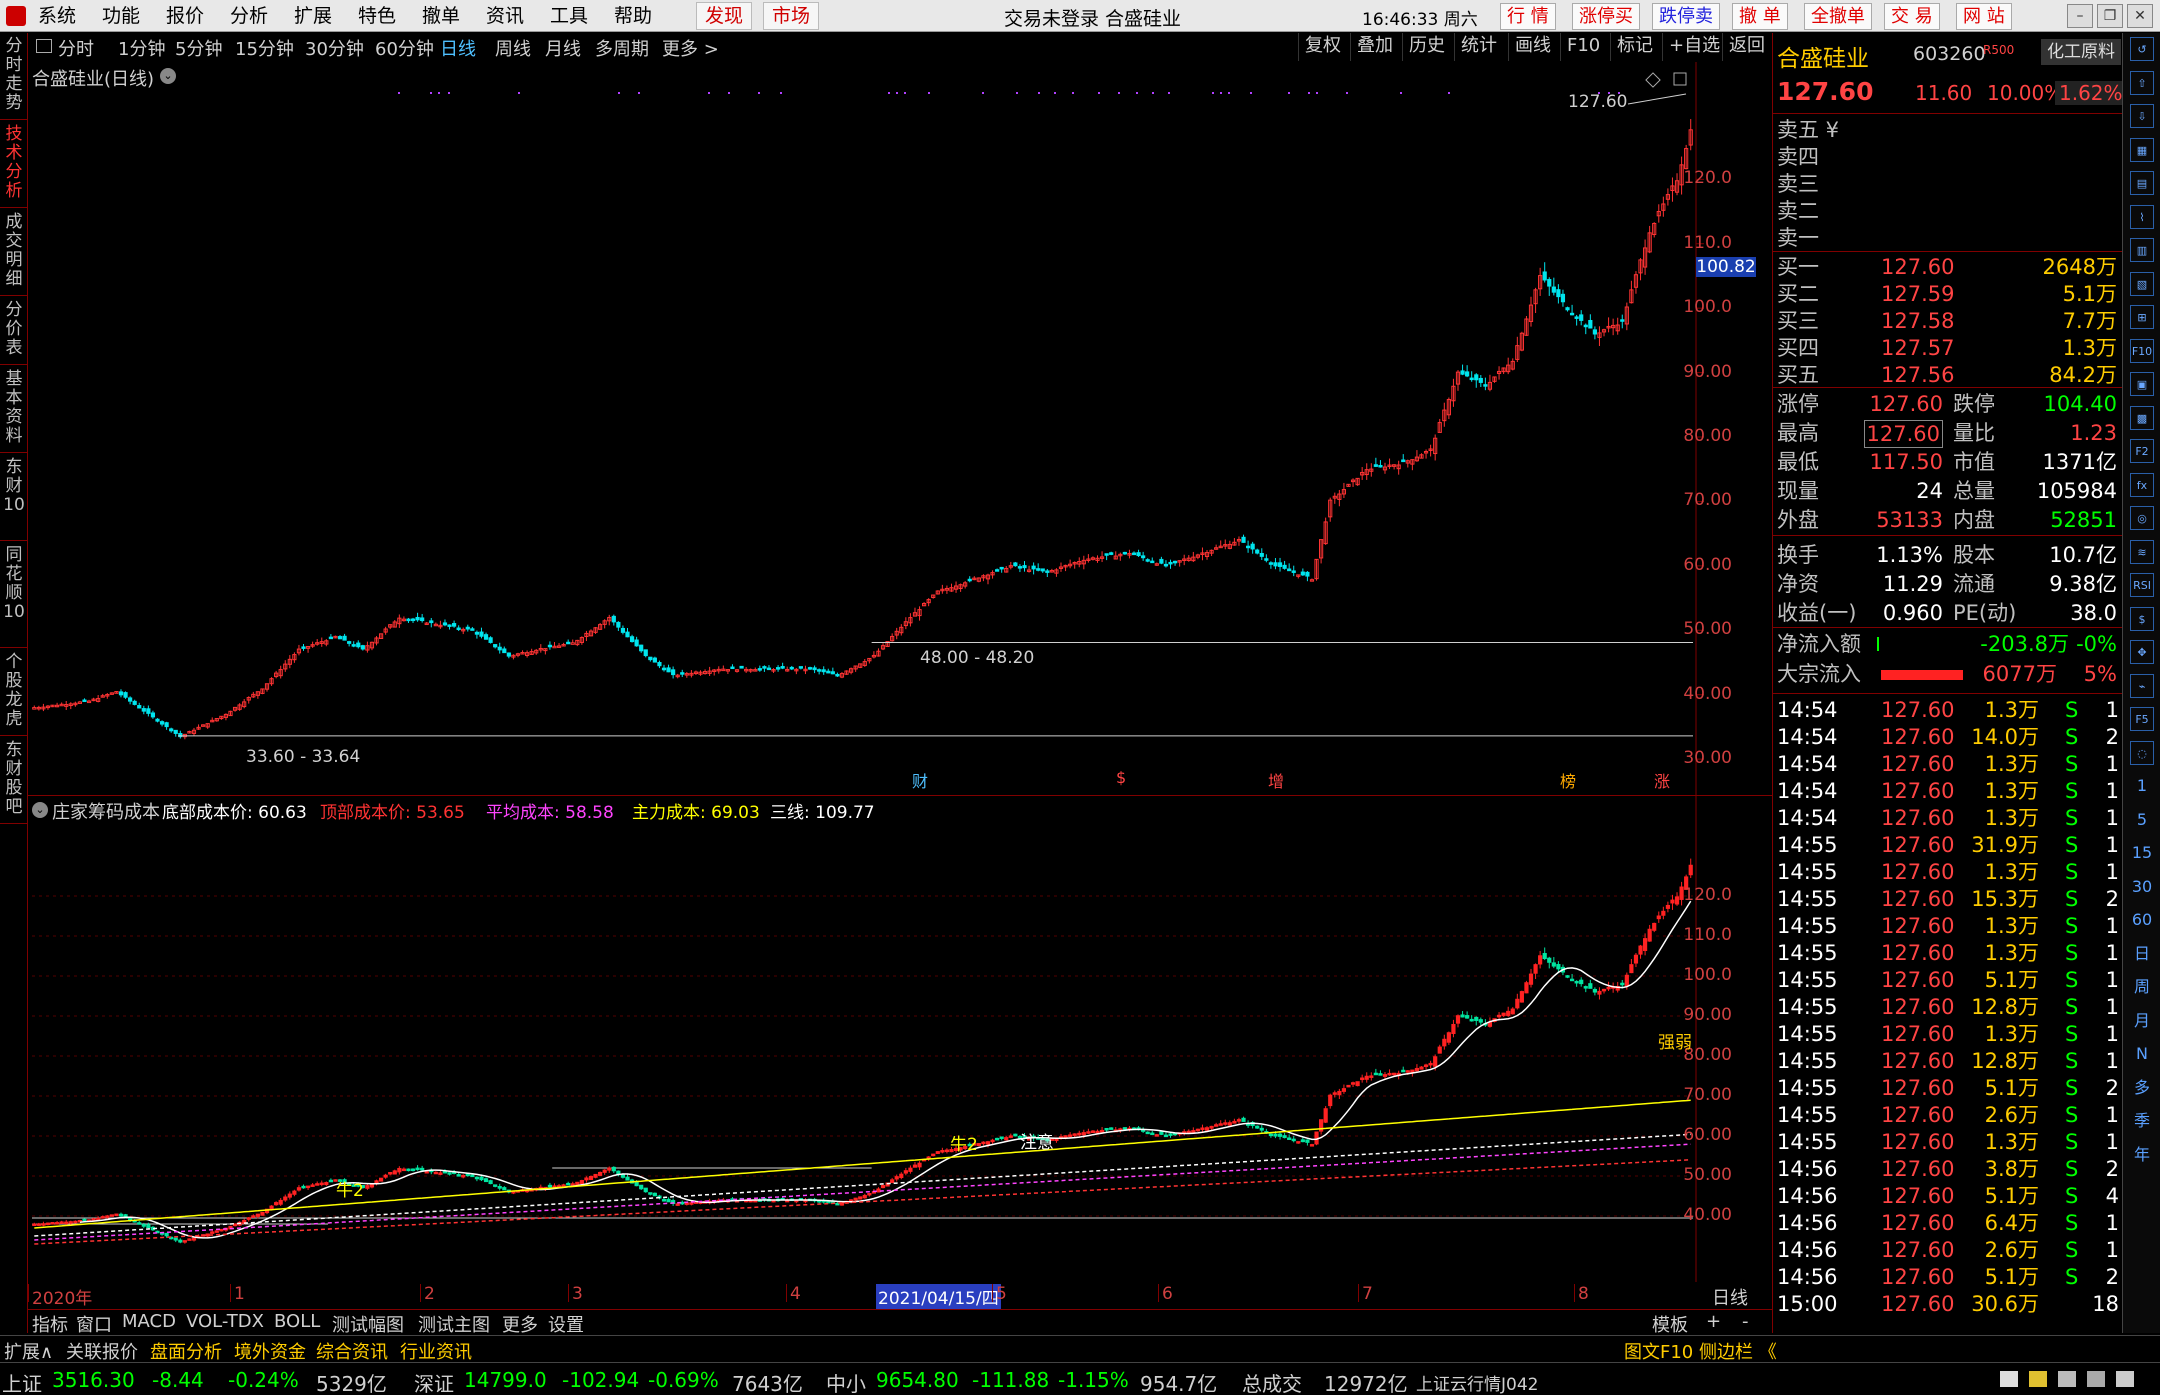  Describe the element at coordinates (141, 48) in the screenshot. I see `period-tab: 1分钟` at that location.